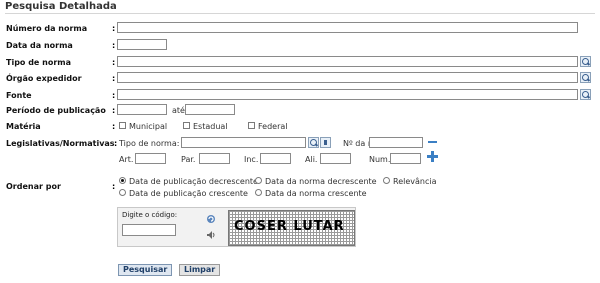 This screenshot has height=283, width=600. What do you see at coordinates (347, 94) in the screenshot?
I see `fonte-input` at bounding box center [347, 94].